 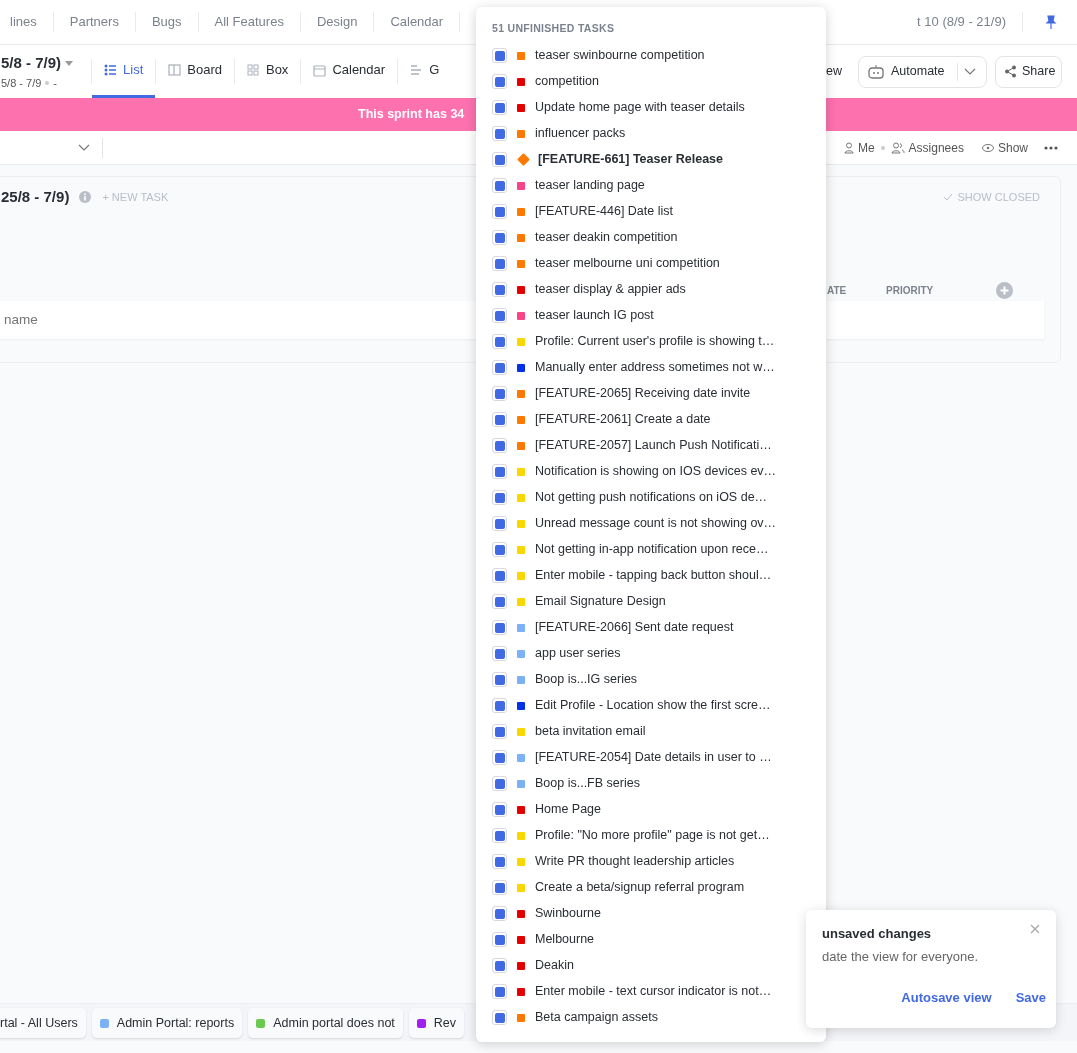 I want to click on view-button: ew, so click(x=834, y=71).